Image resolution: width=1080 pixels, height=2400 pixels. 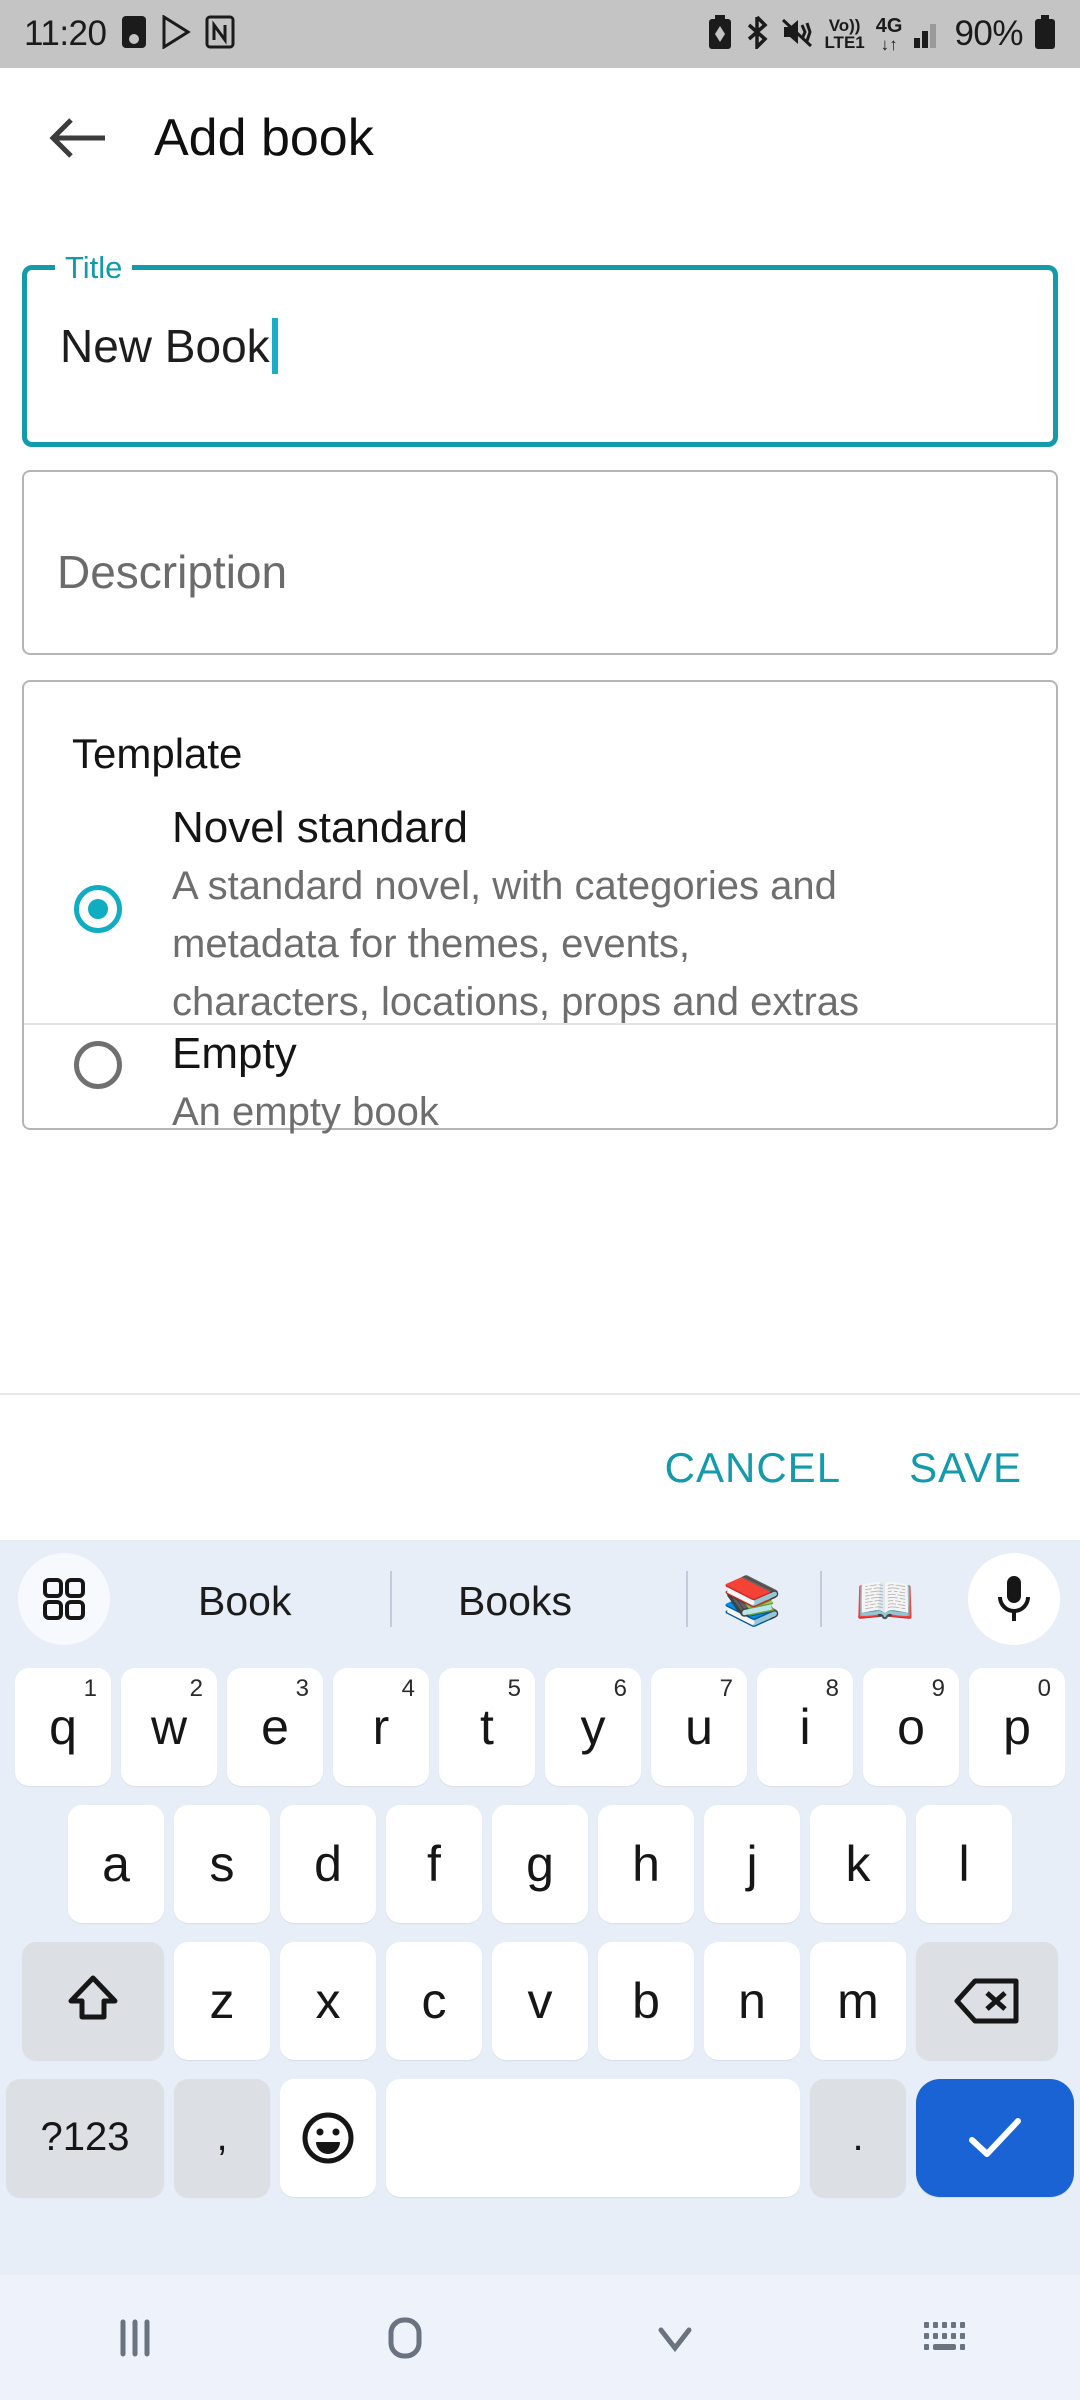 I want to click on key-s: s, so click(x=222, y=1863).